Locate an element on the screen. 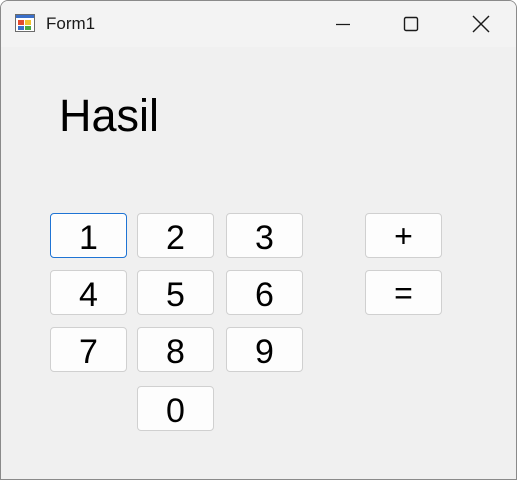 The width and height of the screenshot is (517, 480). title-bar: Form1 is located at coordinates (258, 24).